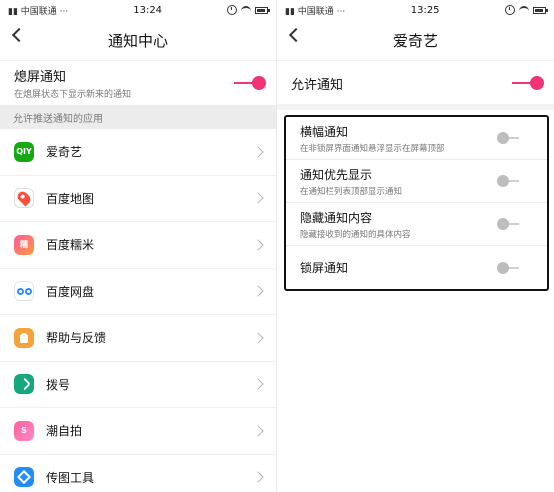 This screenshot has width=554, height=492. What do you see at coordinates (138, 83) in the screenshot?
I see `screen-off-notification-row: 熄屏通知 在熄屏状态下显示新来的通知` at bounding box center [138, 83].